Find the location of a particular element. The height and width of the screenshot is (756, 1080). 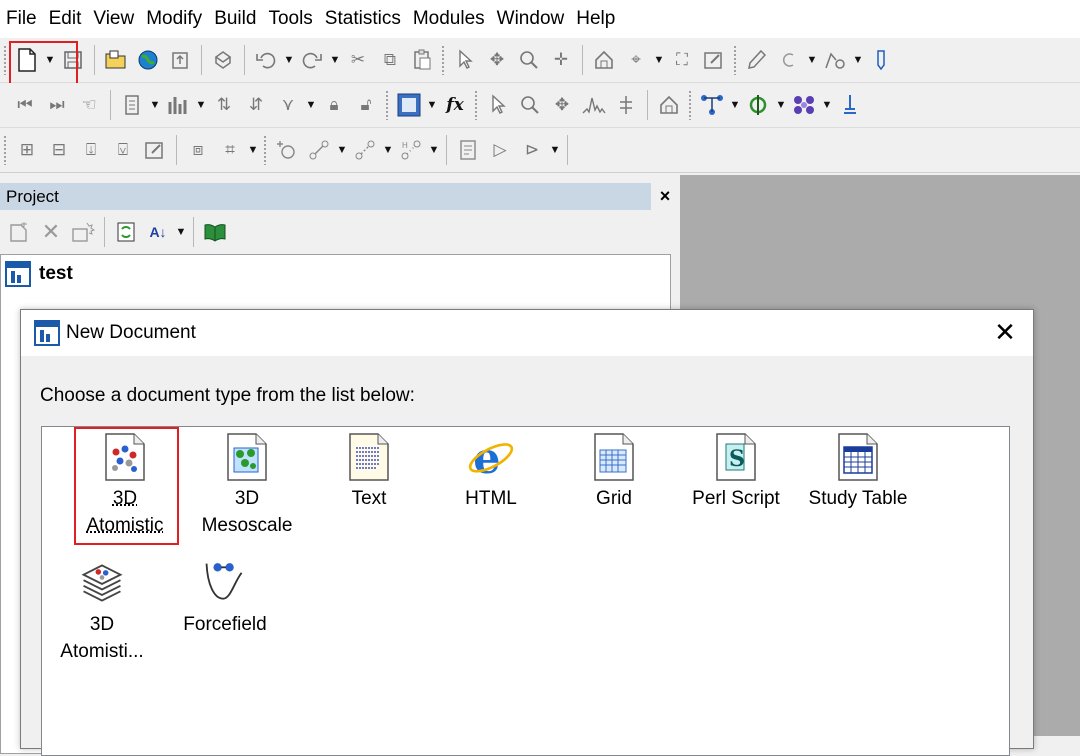

bond-tool-dropdown-icon: ▼ is located at coordinates (342, 150).